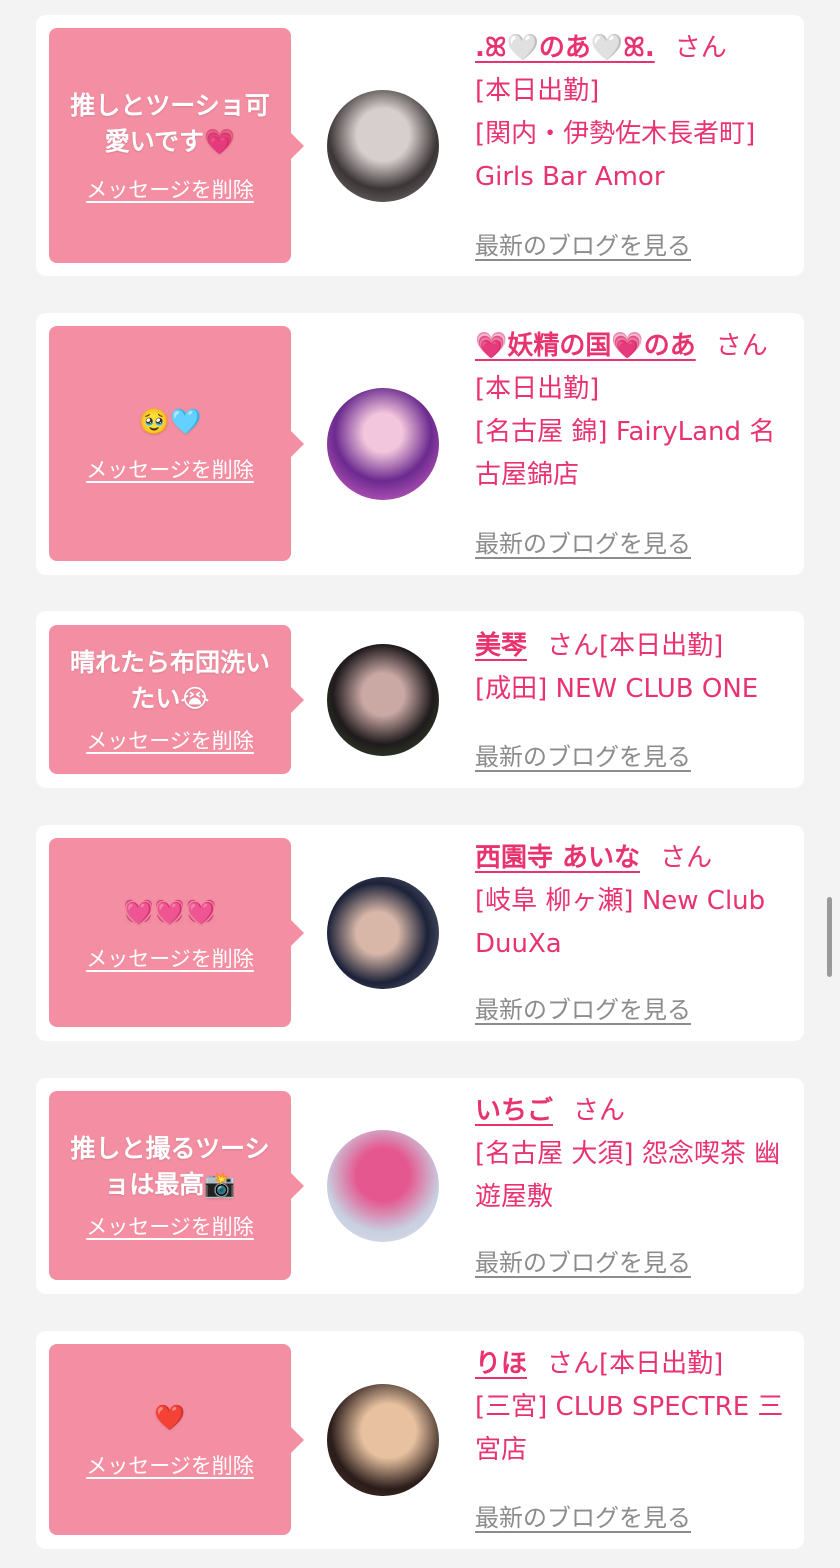 This screenshot has width=840, height=1568. I want to click on message-bubble: 🥹🩵 メッセージを削除, so click(176, 443).